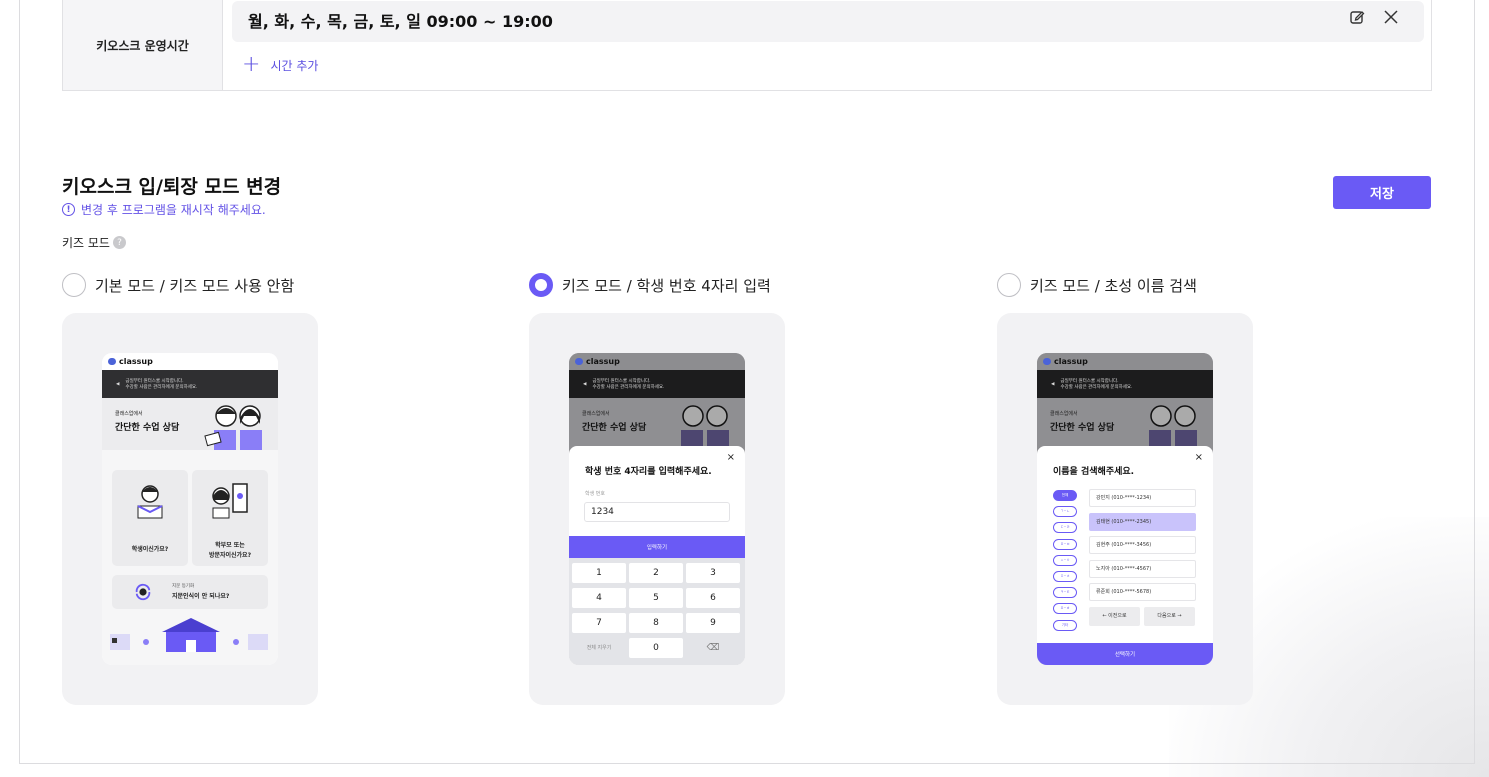 Image resolution: width=1489 pixels, height=777 pixels. Describe the element at coordinates (1114, 616) in the screenshot. I see `prev-button: ← 이전으로` at that location.